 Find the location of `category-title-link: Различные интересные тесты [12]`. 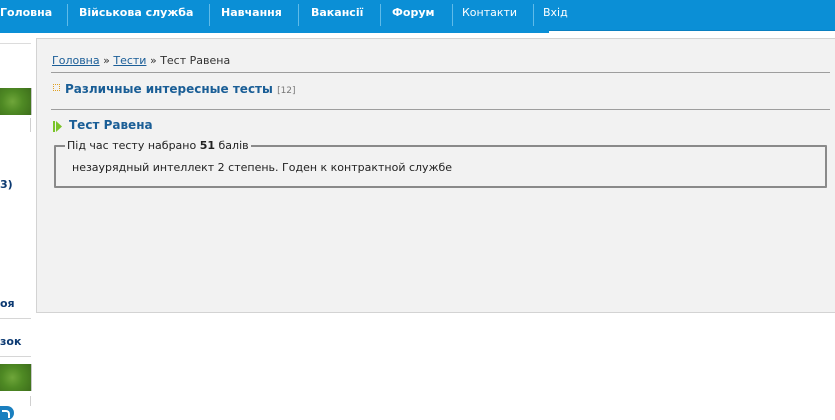

category-title-link: Различные интересные тесты [12] is located at coordinates (180, 89).